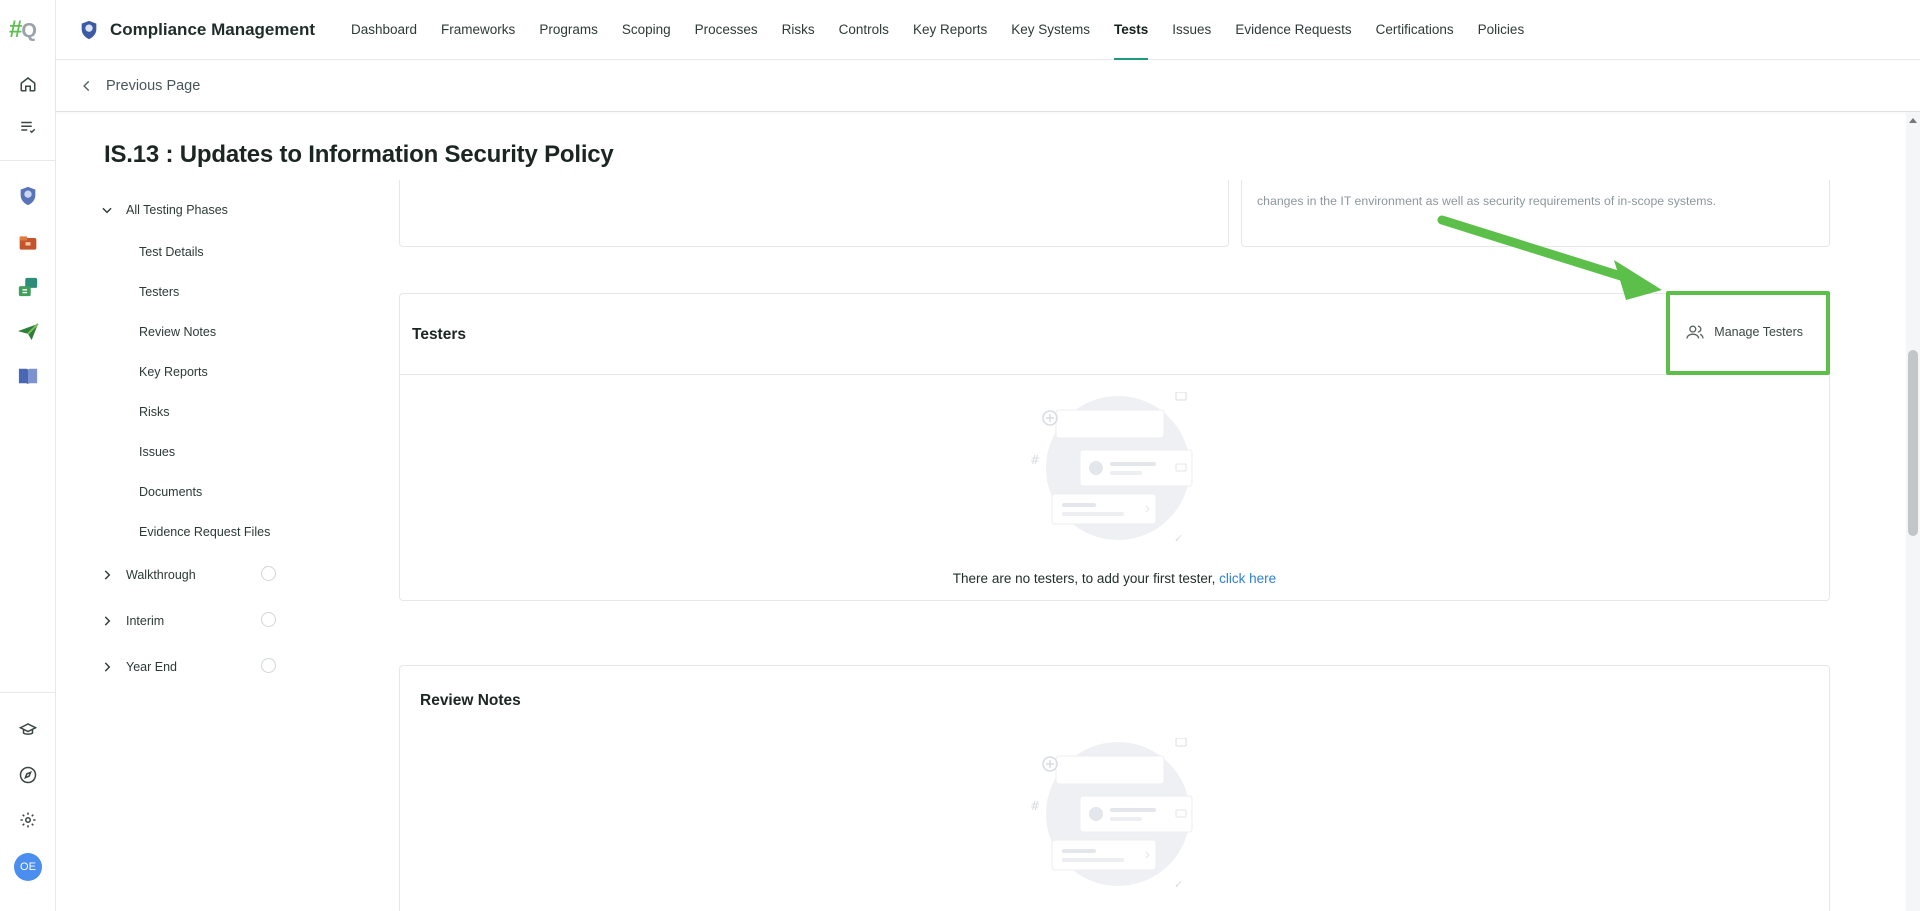 The height and width of the screenshot is (911, 1920). Describe the element at coordinates (28, 820) in the screenshot. I see `gear-icon` at that location.